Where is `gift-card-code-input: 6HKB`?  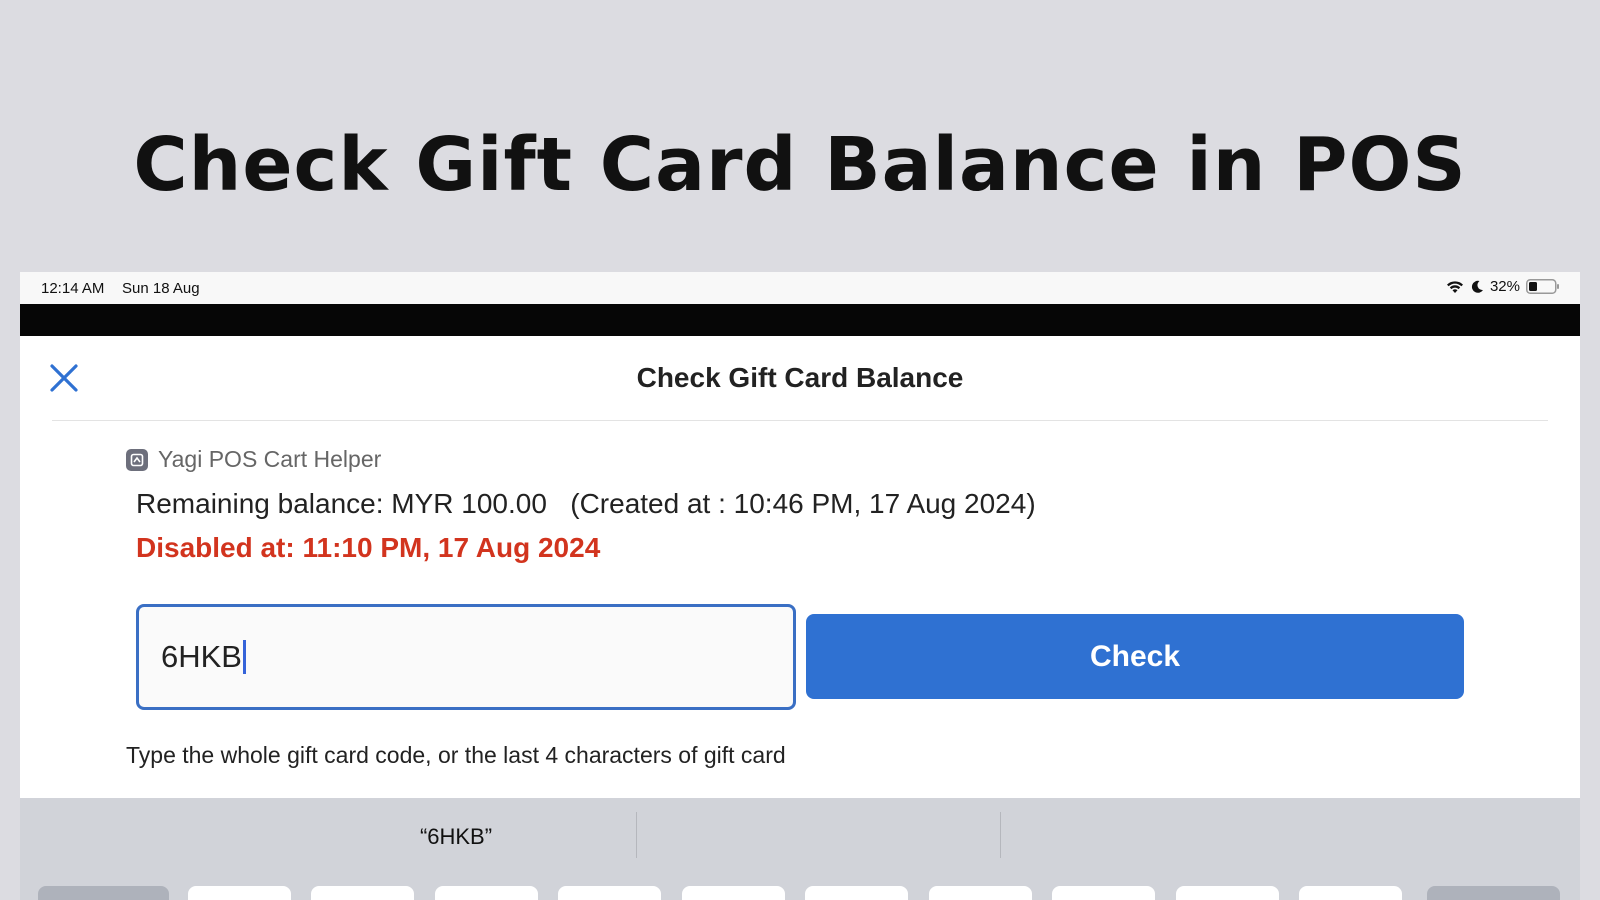 gift-card-code-input: 6HKB is located at coordinates (466, 657).